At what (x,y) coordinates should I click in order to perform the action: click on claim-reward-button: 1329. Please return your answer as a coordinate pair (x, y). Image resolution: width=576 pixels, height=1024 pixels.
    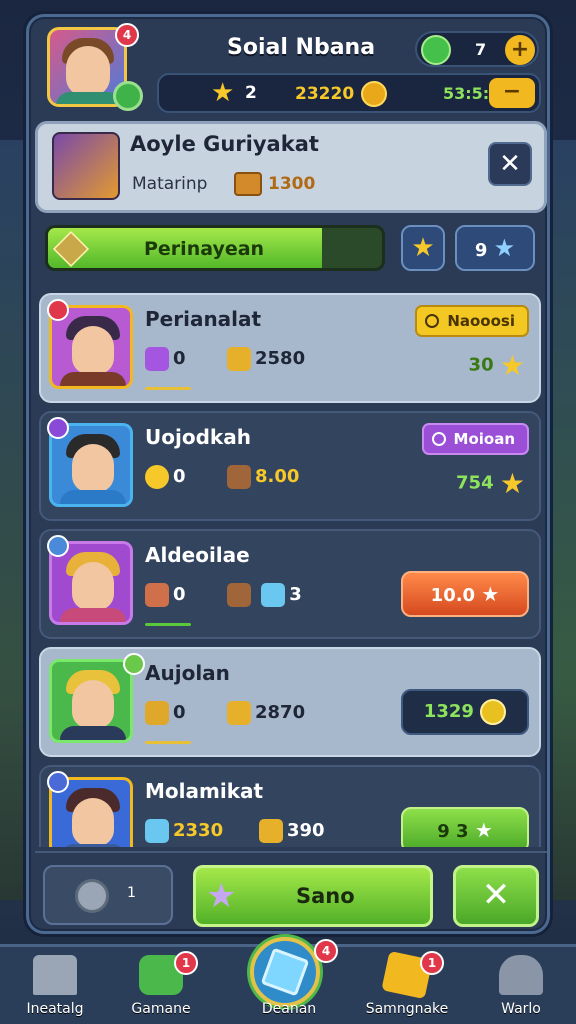
    Looking at the image, I should click on (465, 712).